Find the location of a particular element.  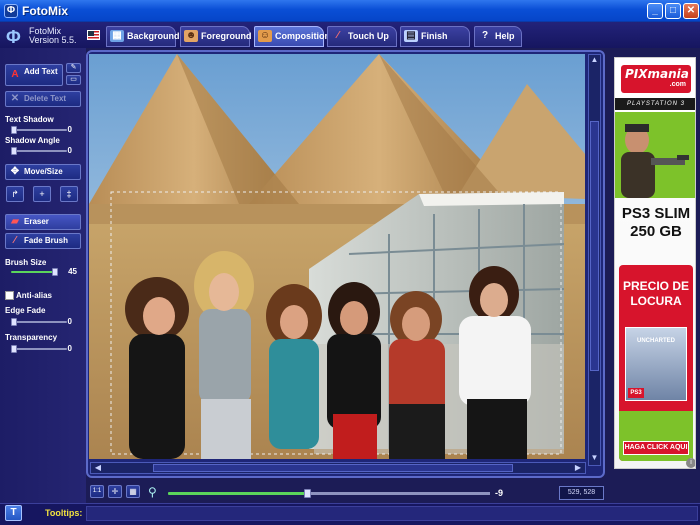

text-shadow-knob is located at coordinates (14, 130).